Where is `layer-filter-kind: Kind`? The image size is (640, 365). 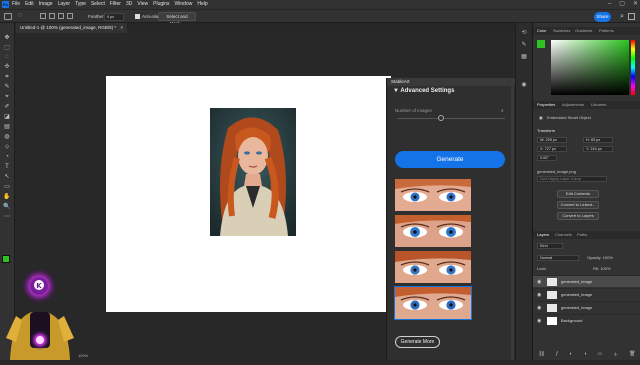
layer-filter-kind: Kind is located at coordinates (550, 246).